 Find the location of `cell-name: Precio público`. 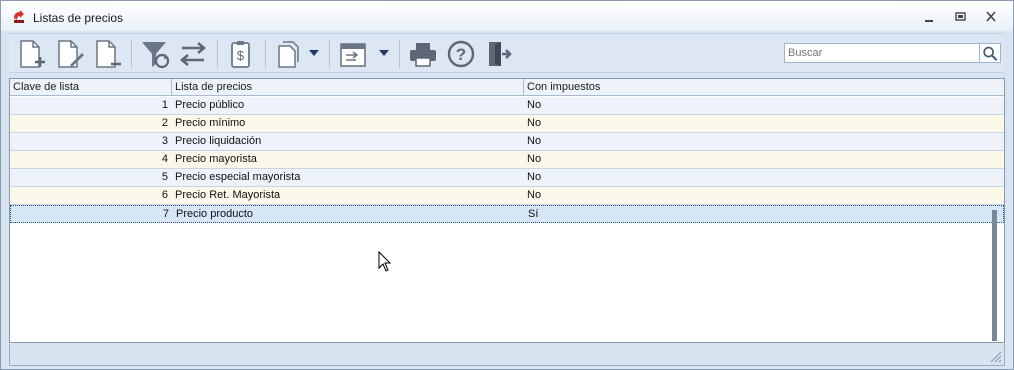

cell-name: Precio público is located at coordinates (210, 105).